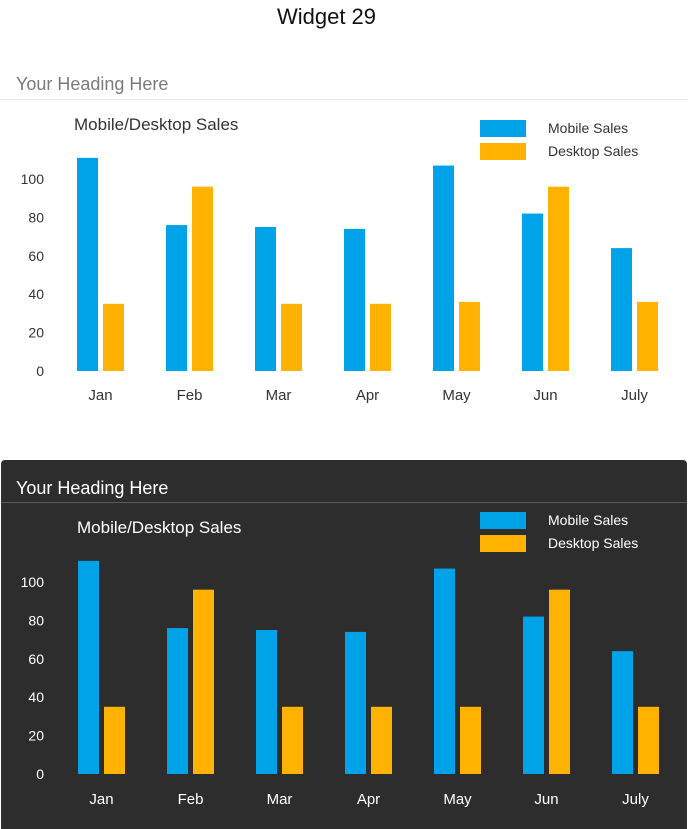  What do you see at coordinates (326, 16) in the screenshot?
I see `page-title: Widget 29` at bounding box center [326, 16].